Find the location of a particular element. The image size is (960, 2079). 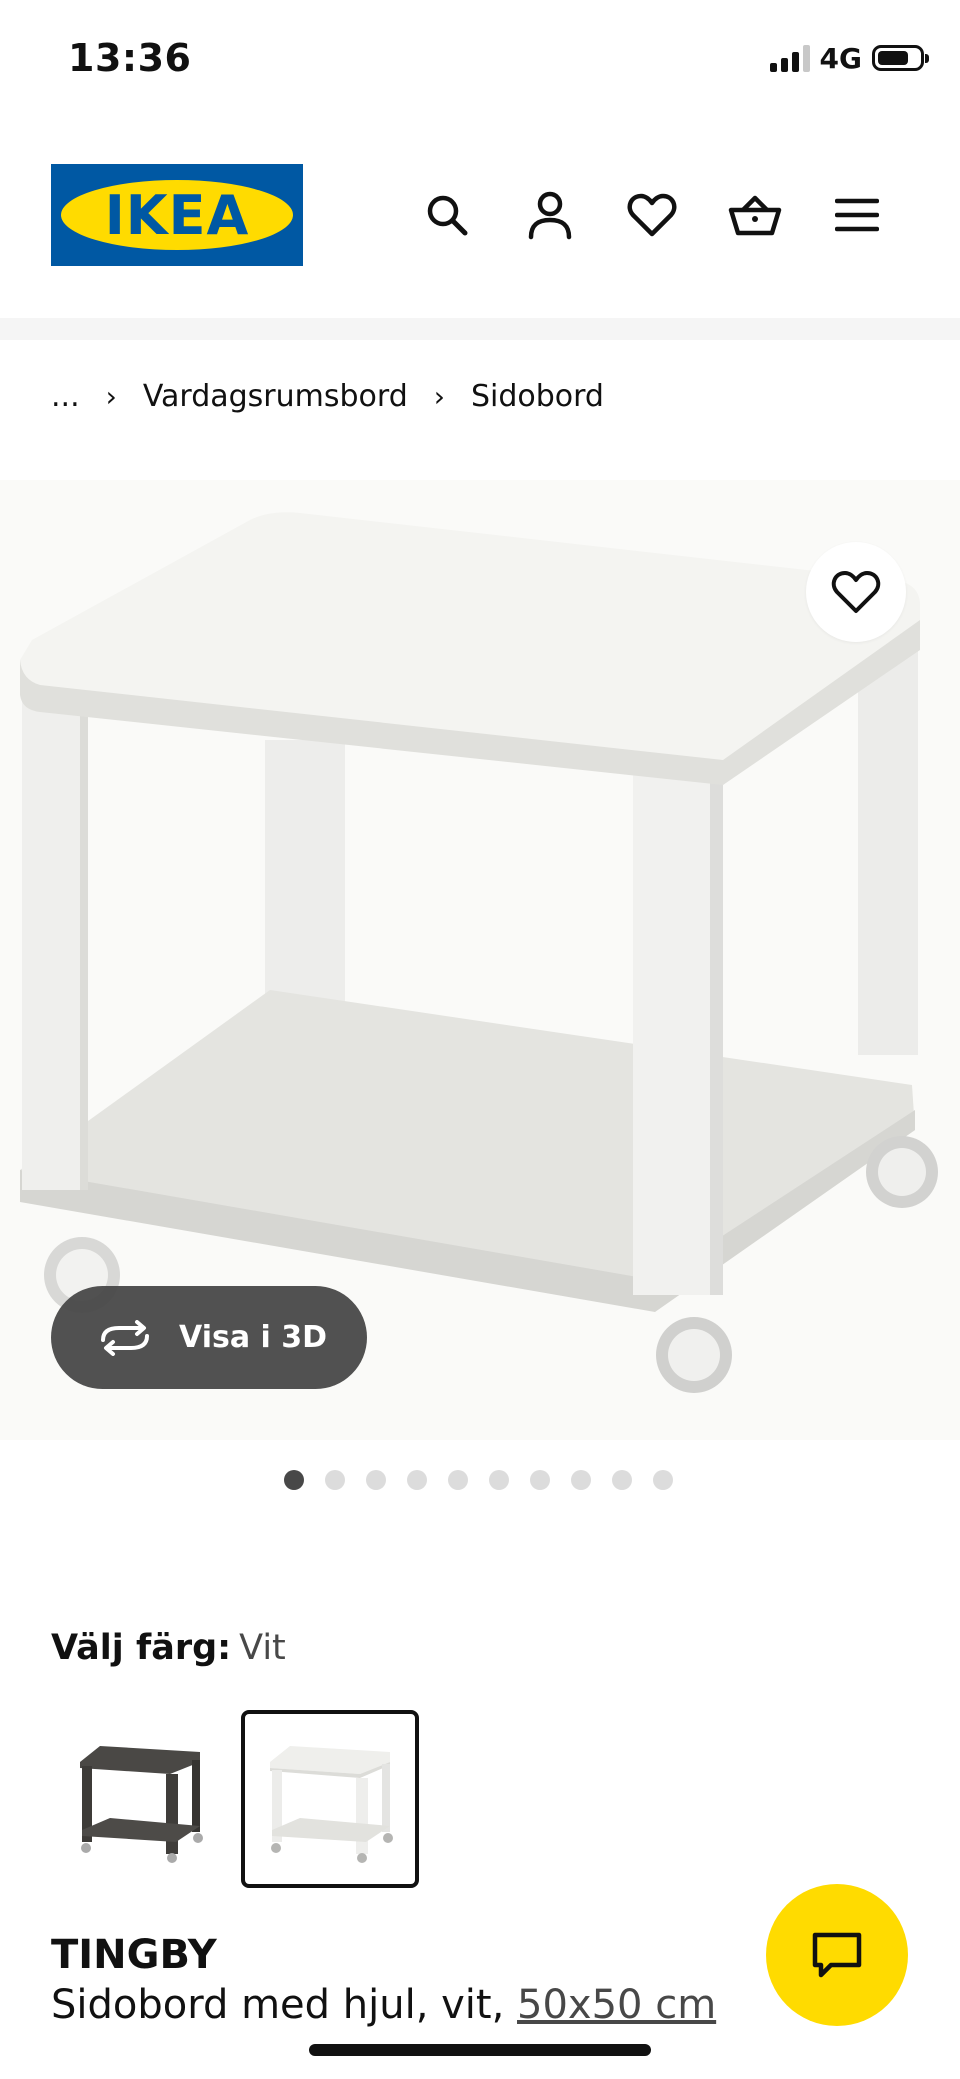

cart-icon is located at coordinates (755, 215).